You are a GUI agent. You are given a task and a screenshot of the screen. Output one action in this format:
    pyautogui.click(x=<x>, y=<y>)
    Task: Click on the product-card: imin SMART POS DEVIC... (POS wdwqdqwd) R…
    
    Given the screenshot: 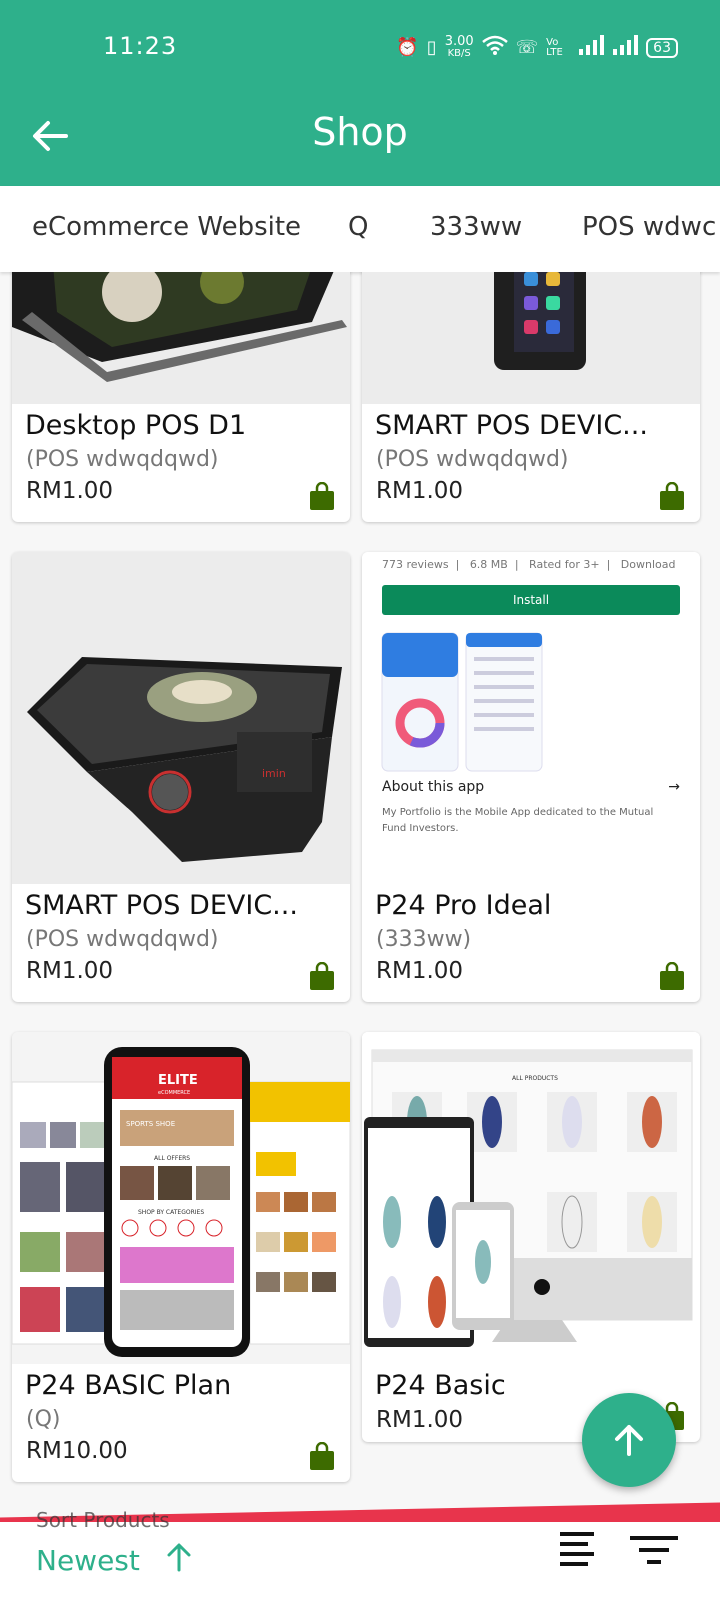 What is the action you would take?
    pyautogui.click(x=181, y=777)
    